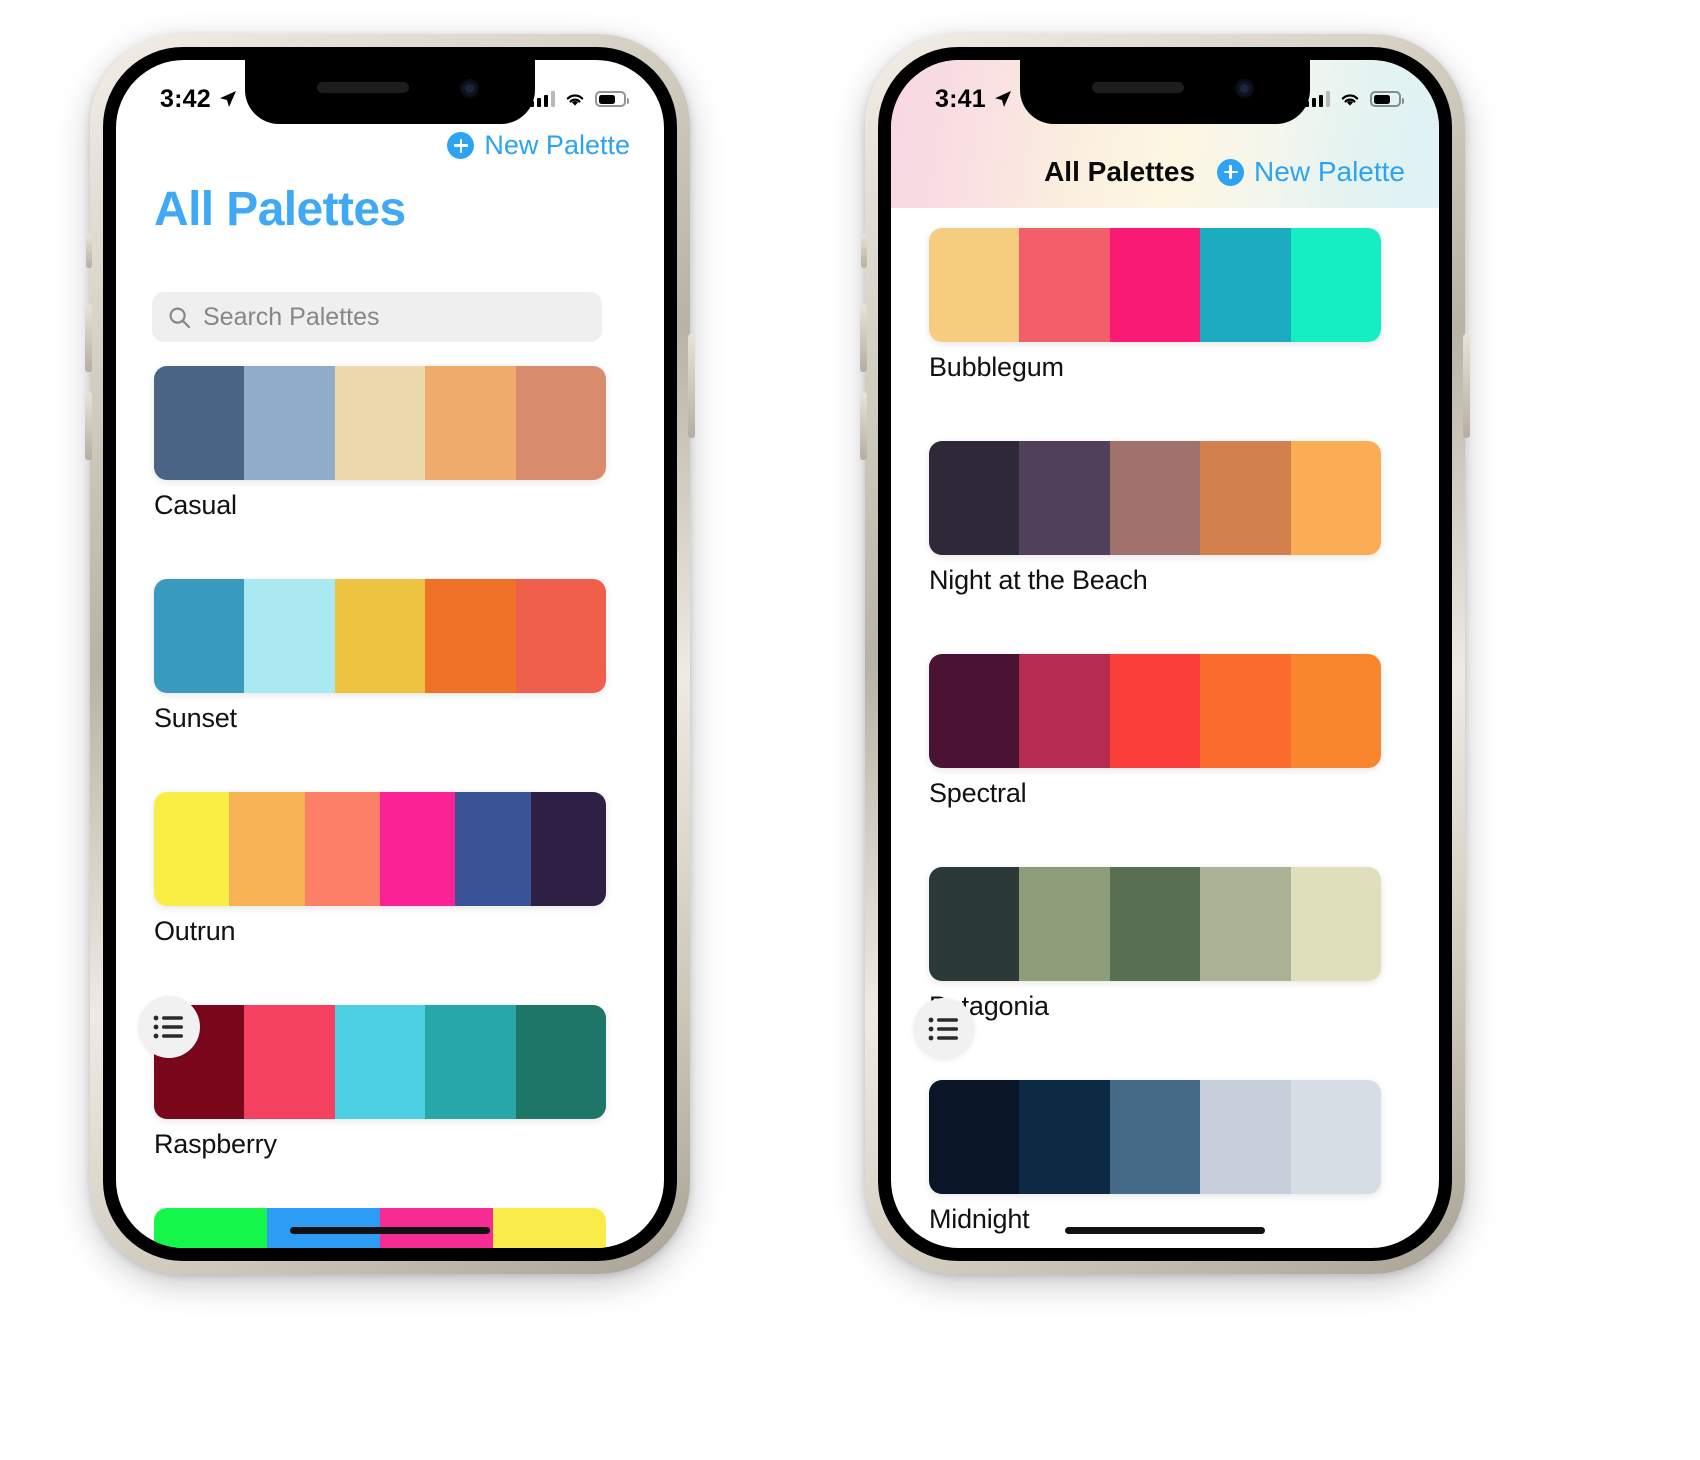 Image resolution: width=1700 pixels, height=1460 pixels. Describe the element at coordinates (863, 338) in the screenshot. I see `volume-up-button-right` at that location.